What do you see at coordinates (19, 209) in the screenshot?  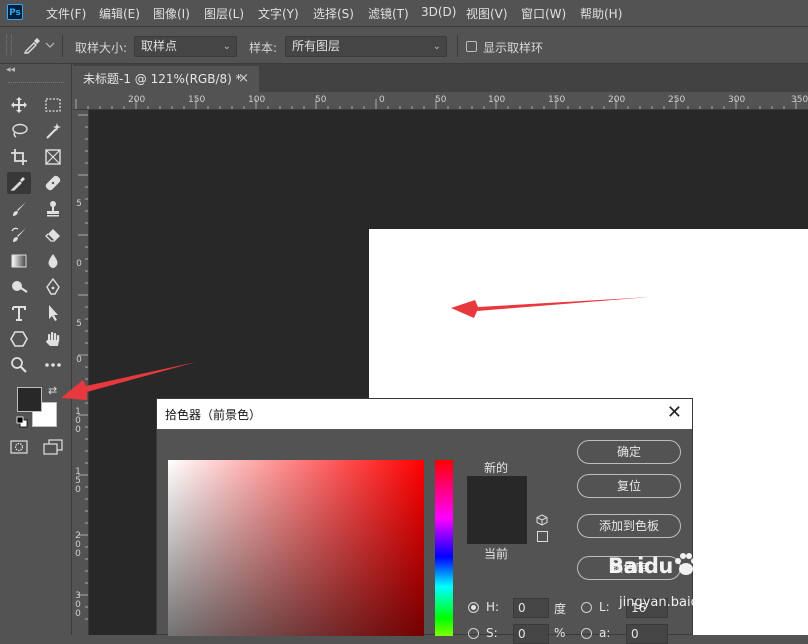 I see `brush-tool-icon` at bounding box center [19, 209].